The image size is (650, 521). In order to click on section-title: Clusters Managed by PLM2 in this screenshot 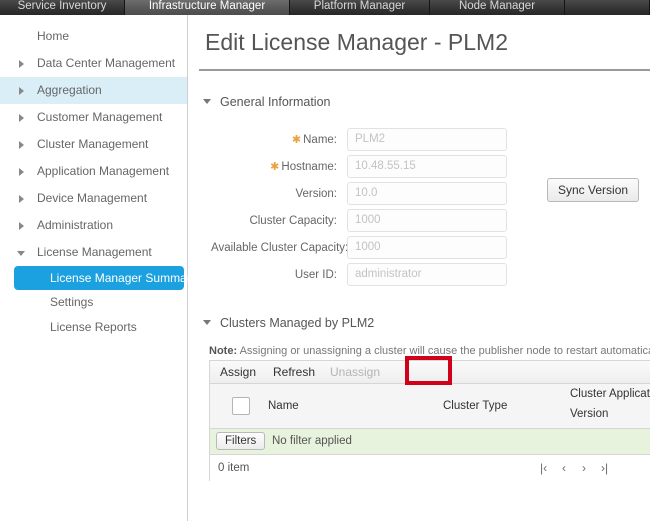, I will do `click(297, 323)`.